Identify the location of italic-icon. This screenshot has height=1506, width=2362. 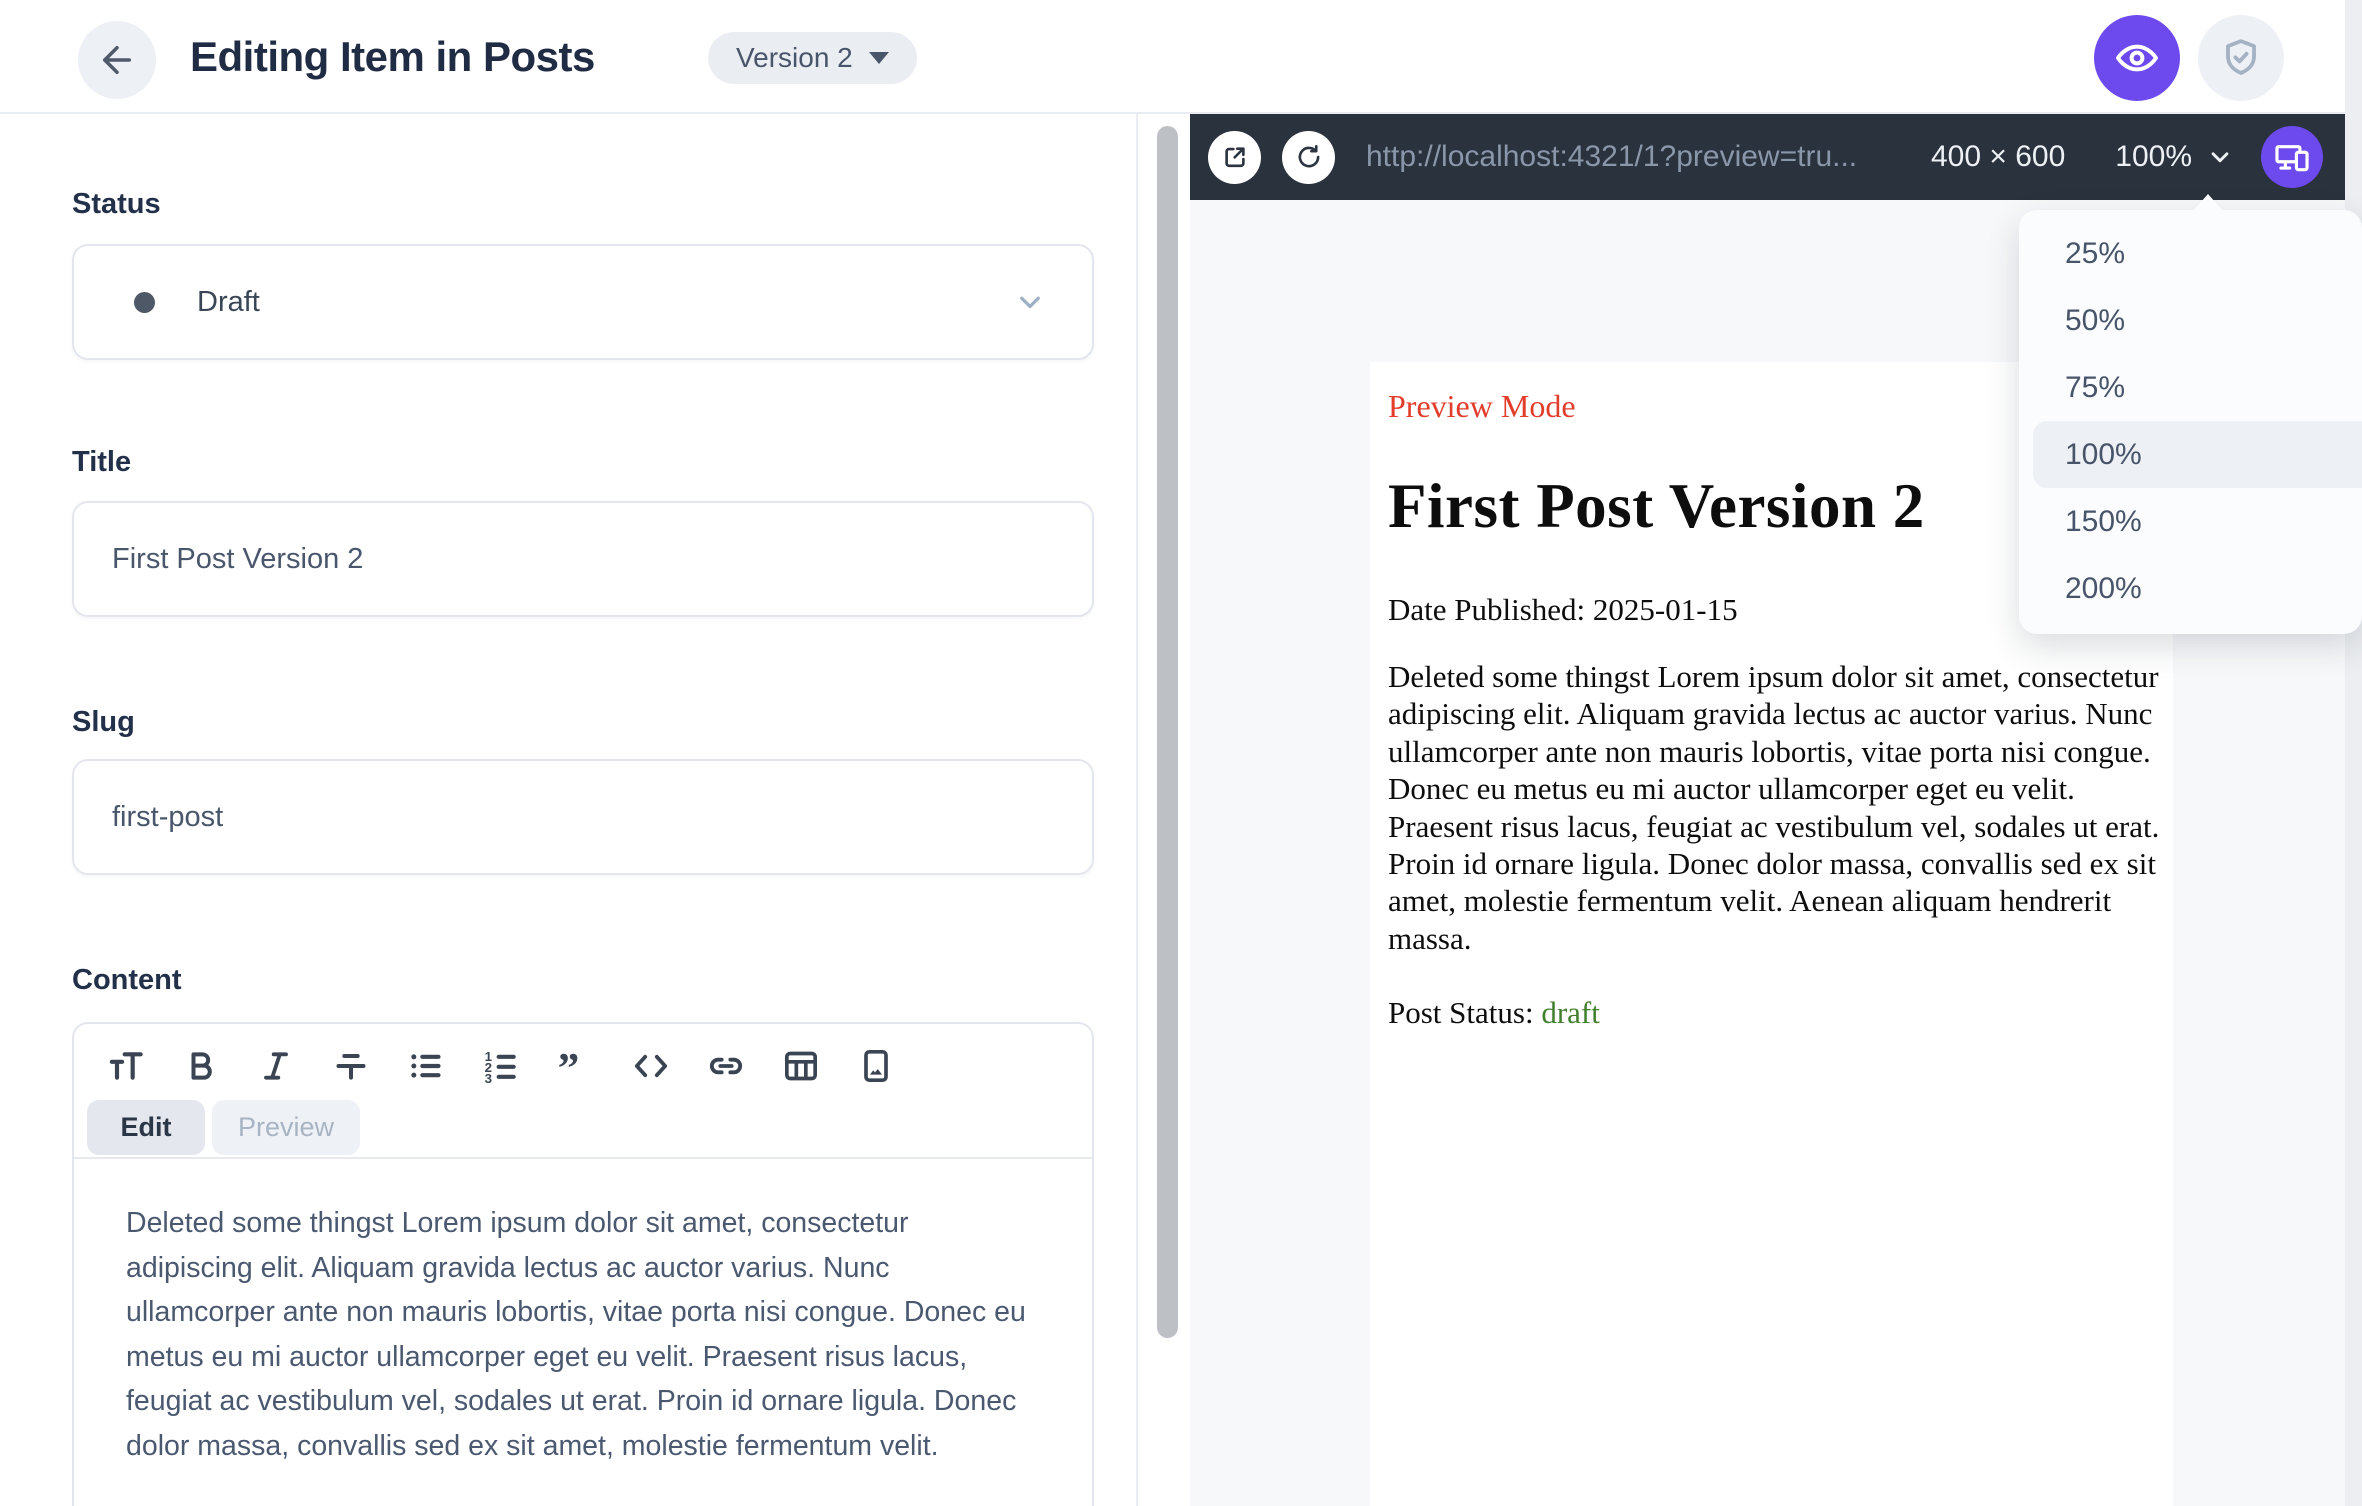
(276, 1066).